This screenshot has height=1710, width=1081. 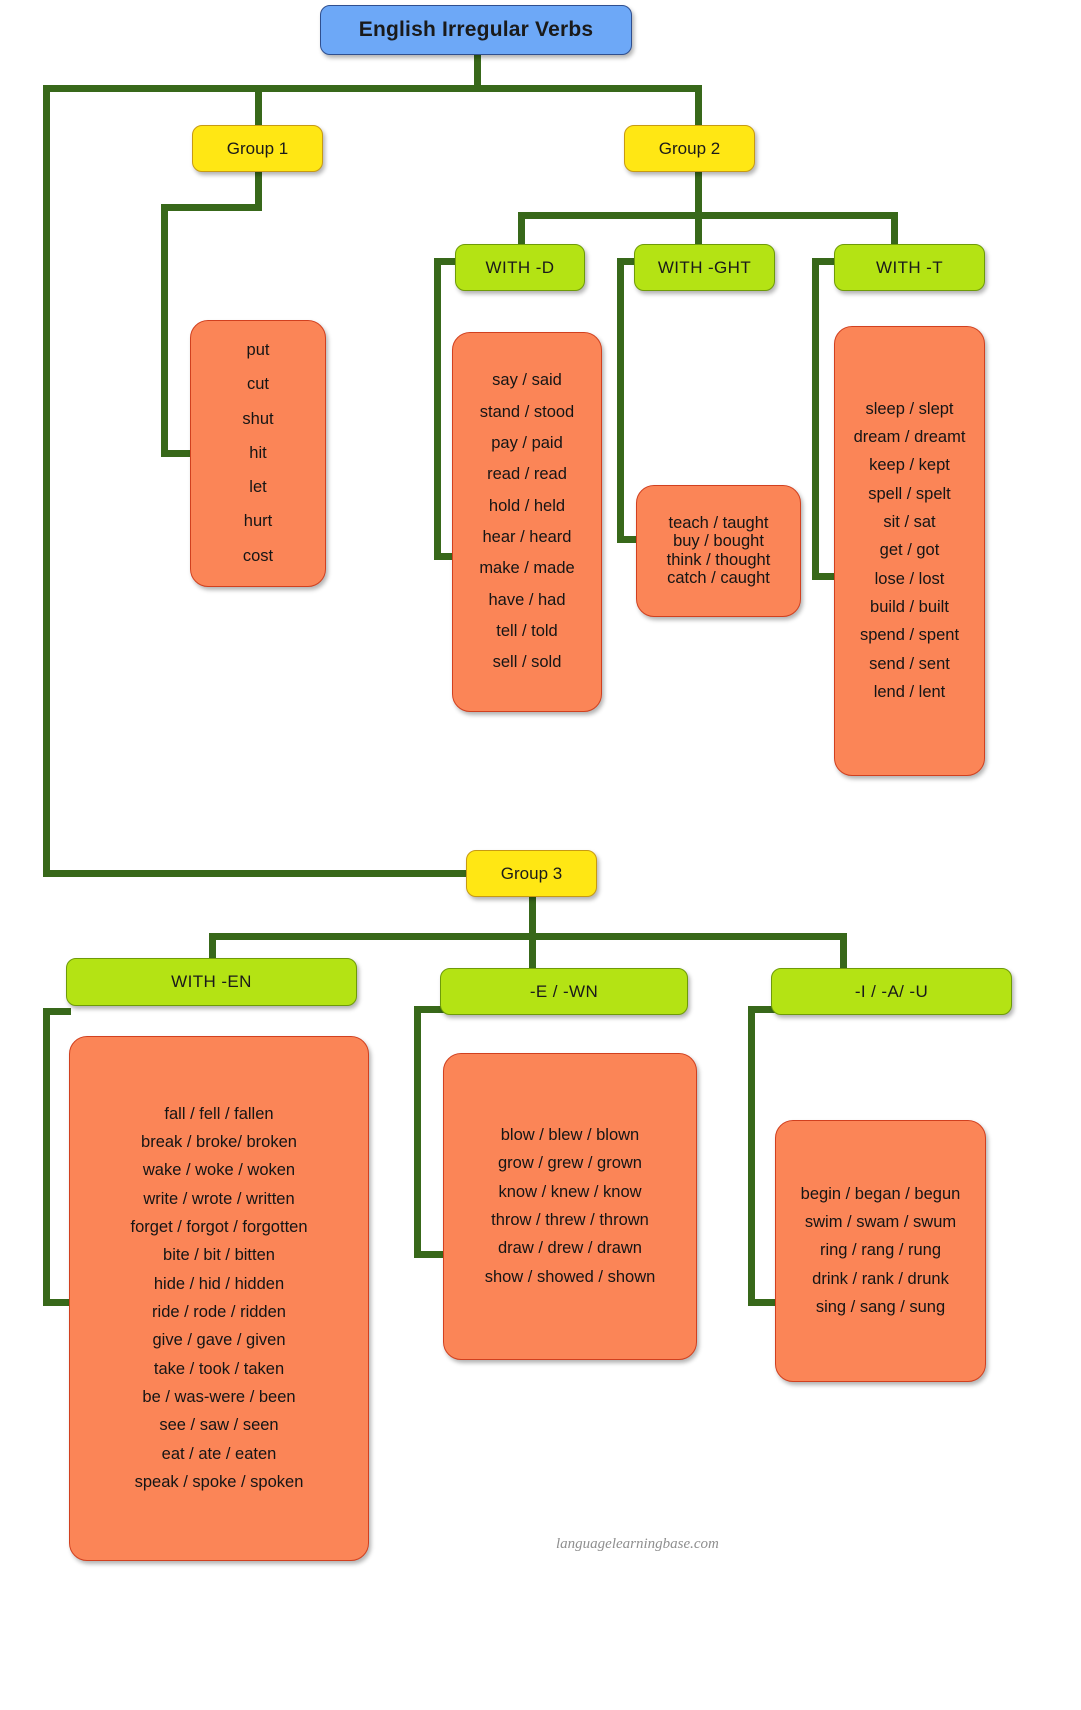 I want to click on verb-item: draw / drew / drawn, so click(x=570, y=1248).